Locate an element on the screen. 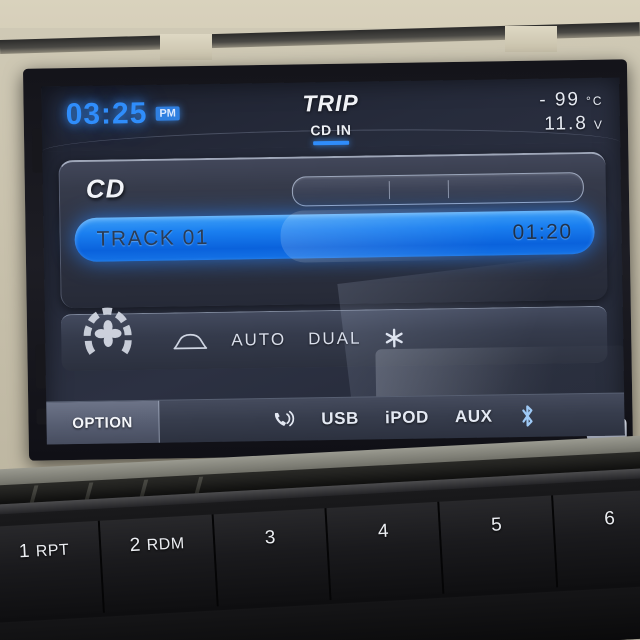 The width and height of the screenshot is (640, 640). preset-button-4: 4 is located at coordinates (385, 550).